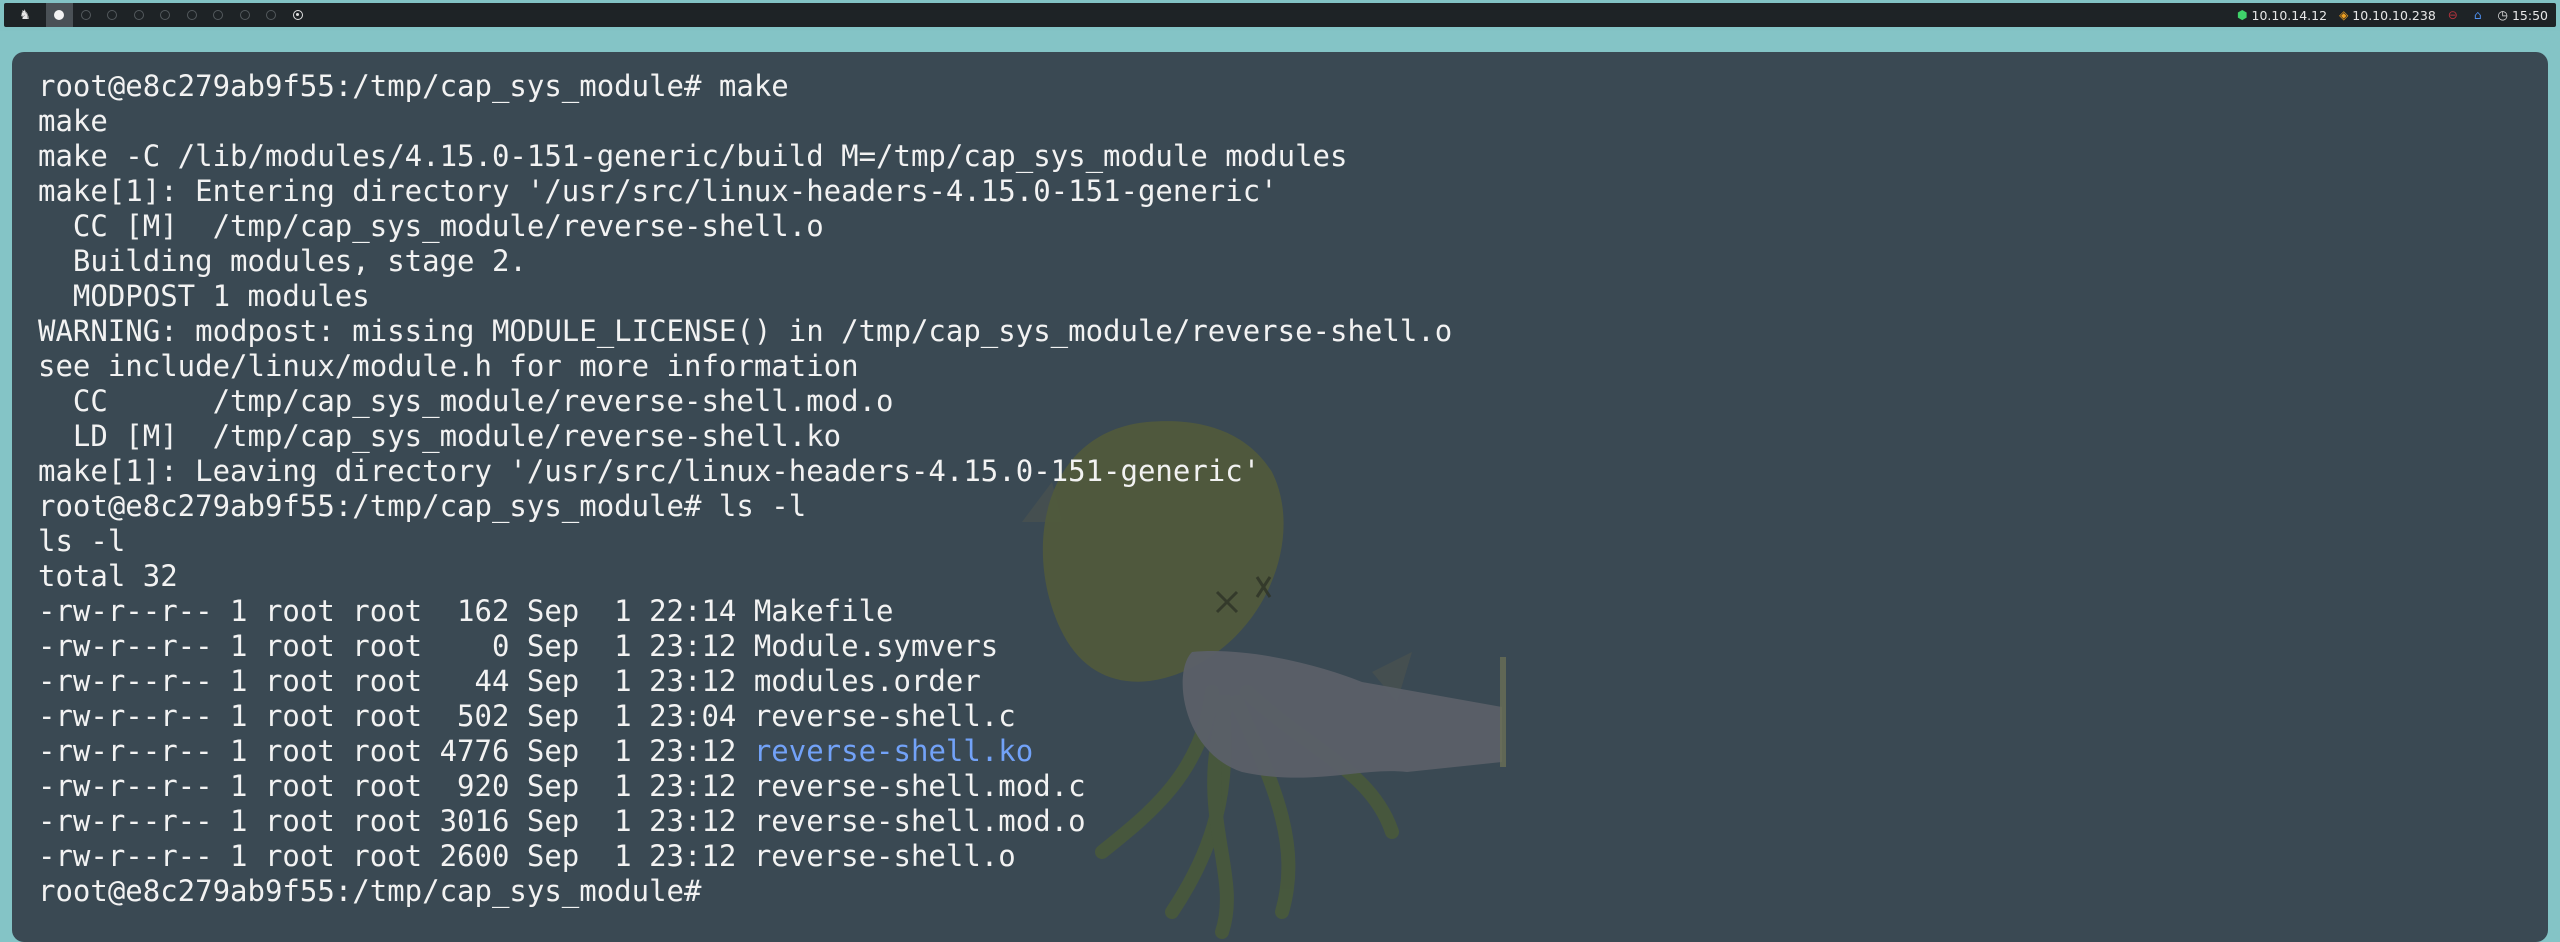 The image size is (2560, 942). What do you see at coordinates (2344, 15) in the screenshot?
I see `target-diamond-icon: ◈` at bounding box center [2344, 15].